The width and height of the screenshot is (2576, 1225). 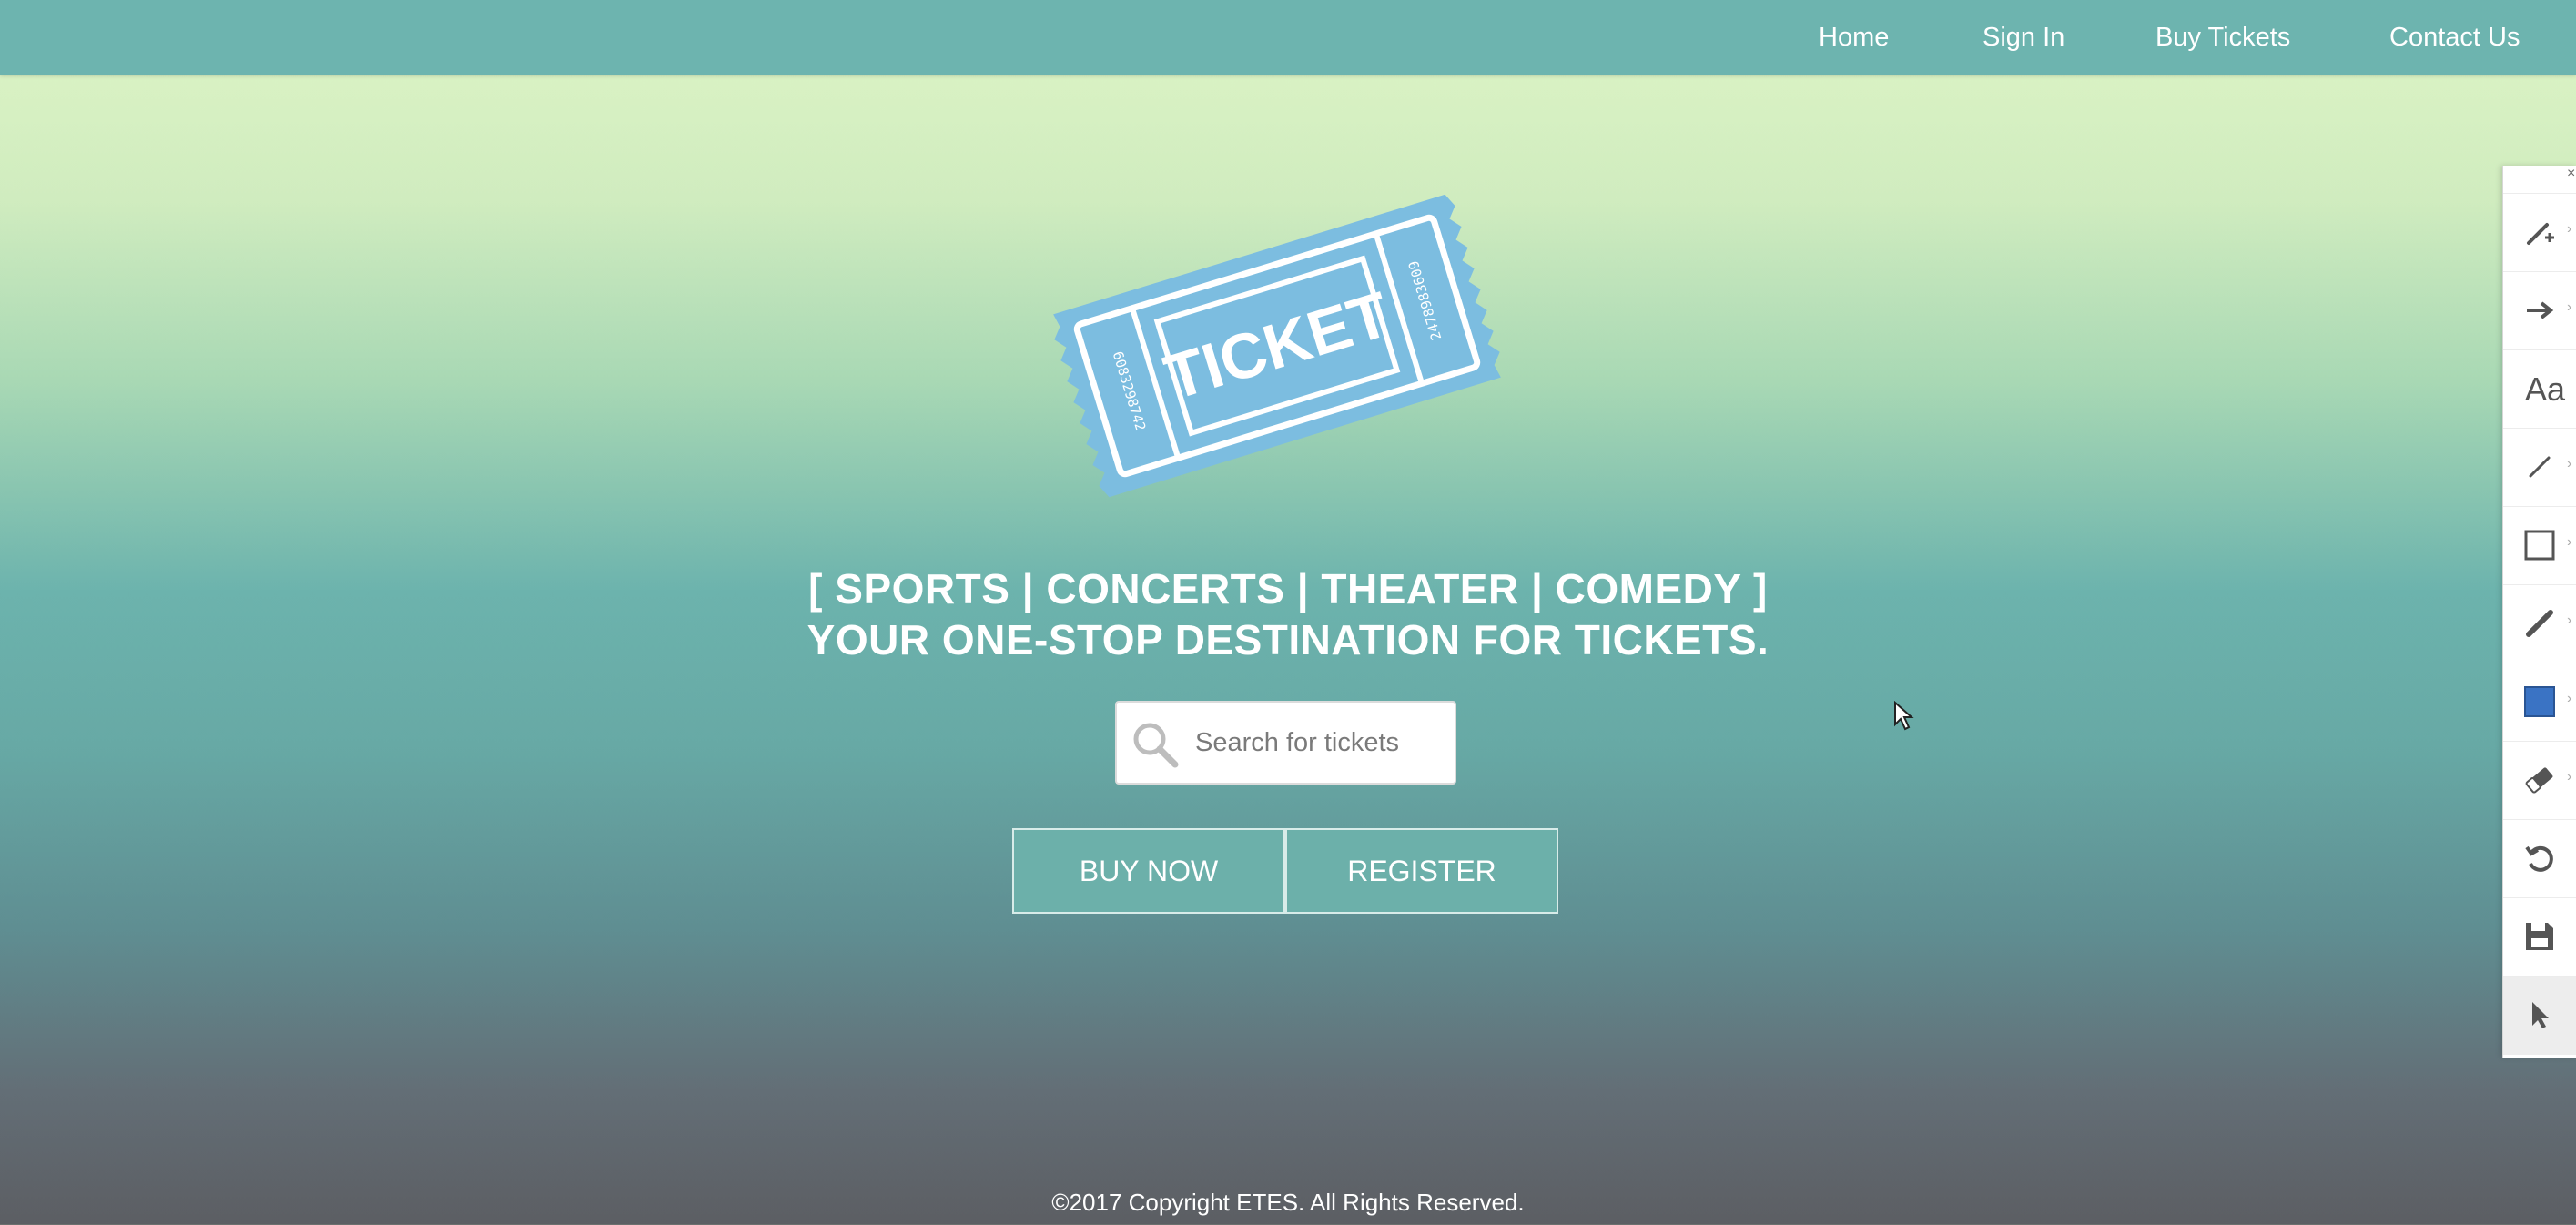 I want to click on text-tool: Aa, so click(x=2539, y=389).